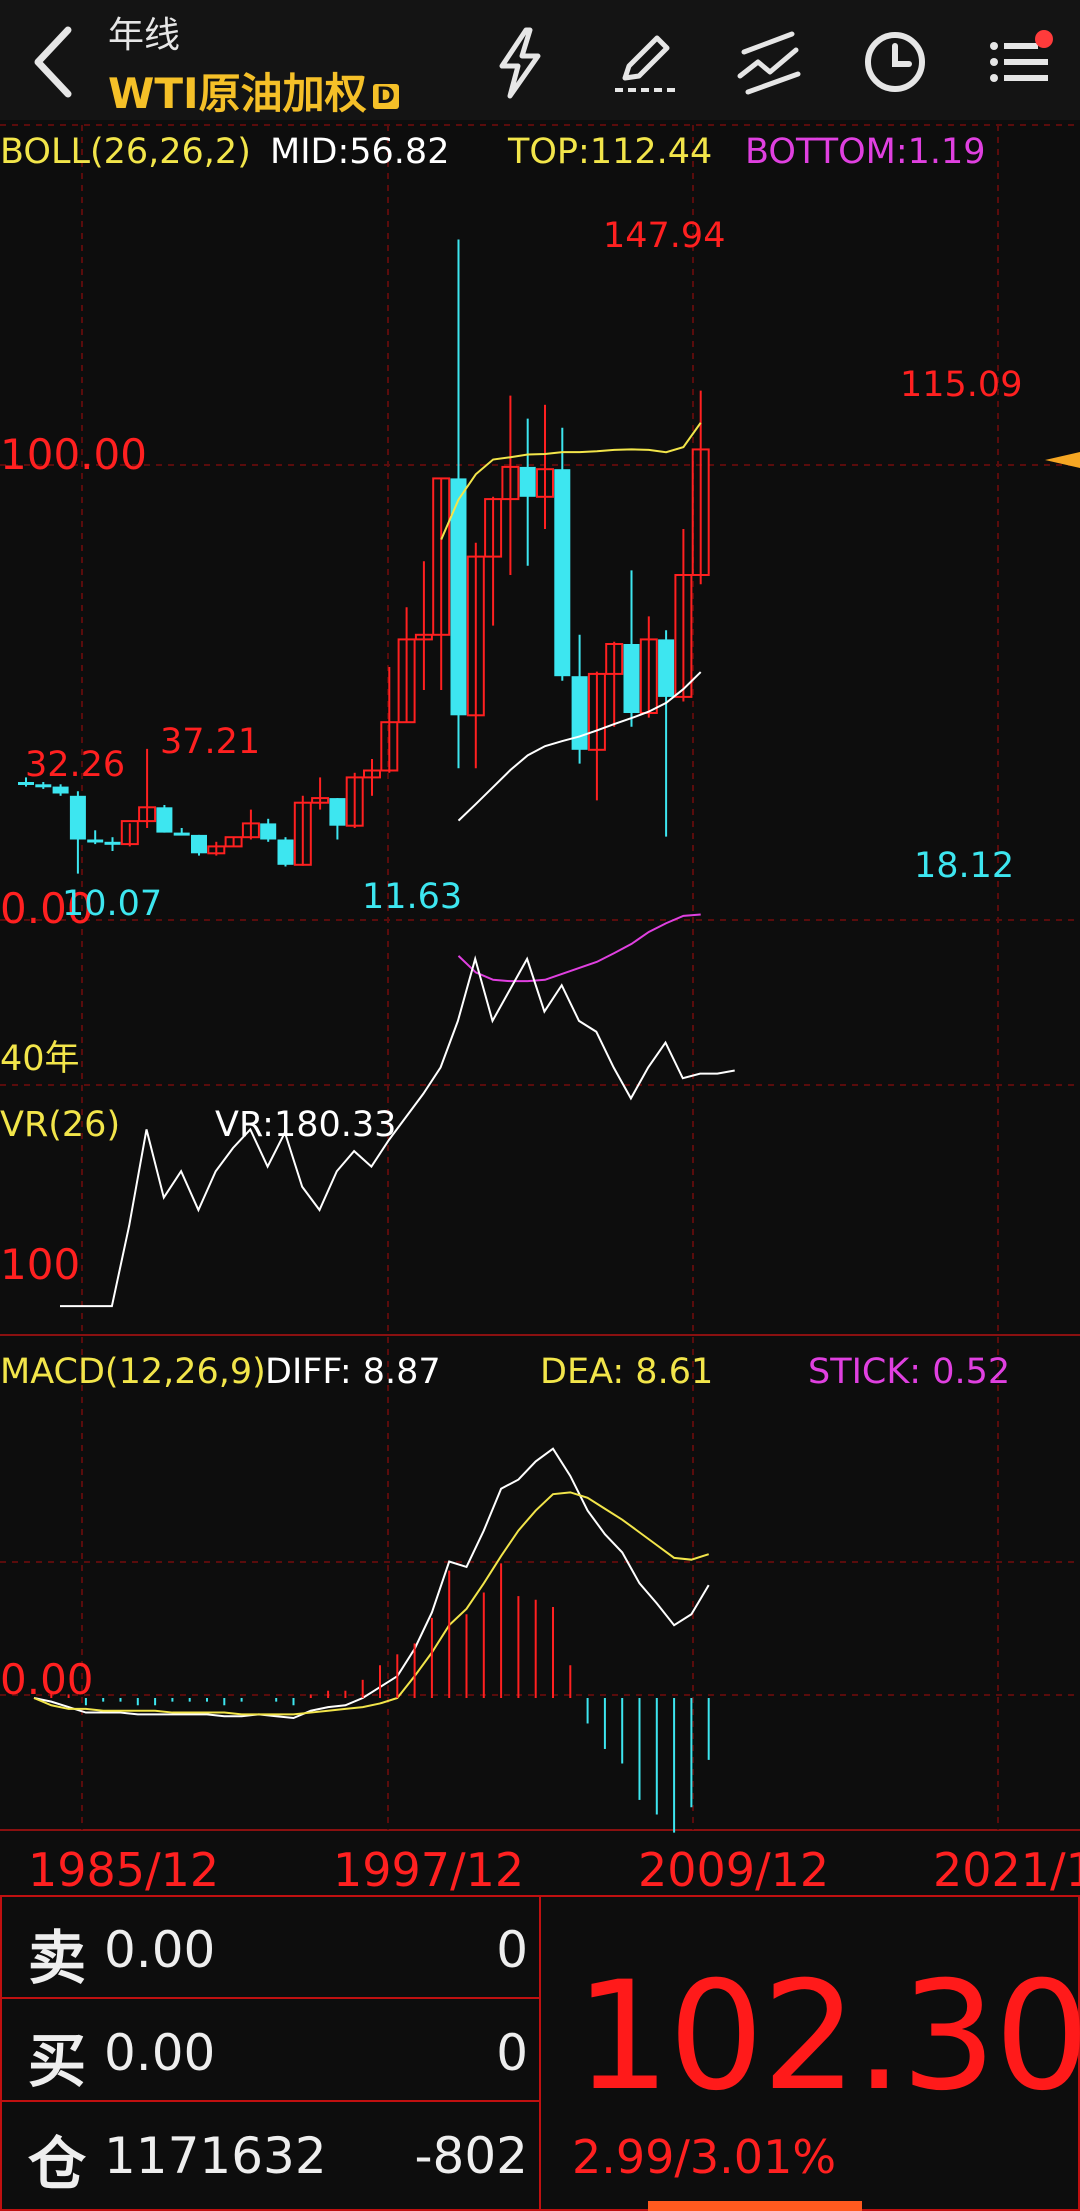 The image size is (1080, 2211). Describe the element at coordinates (40, 1059) in the screenshot. I see `span-label: 40年` at that location.